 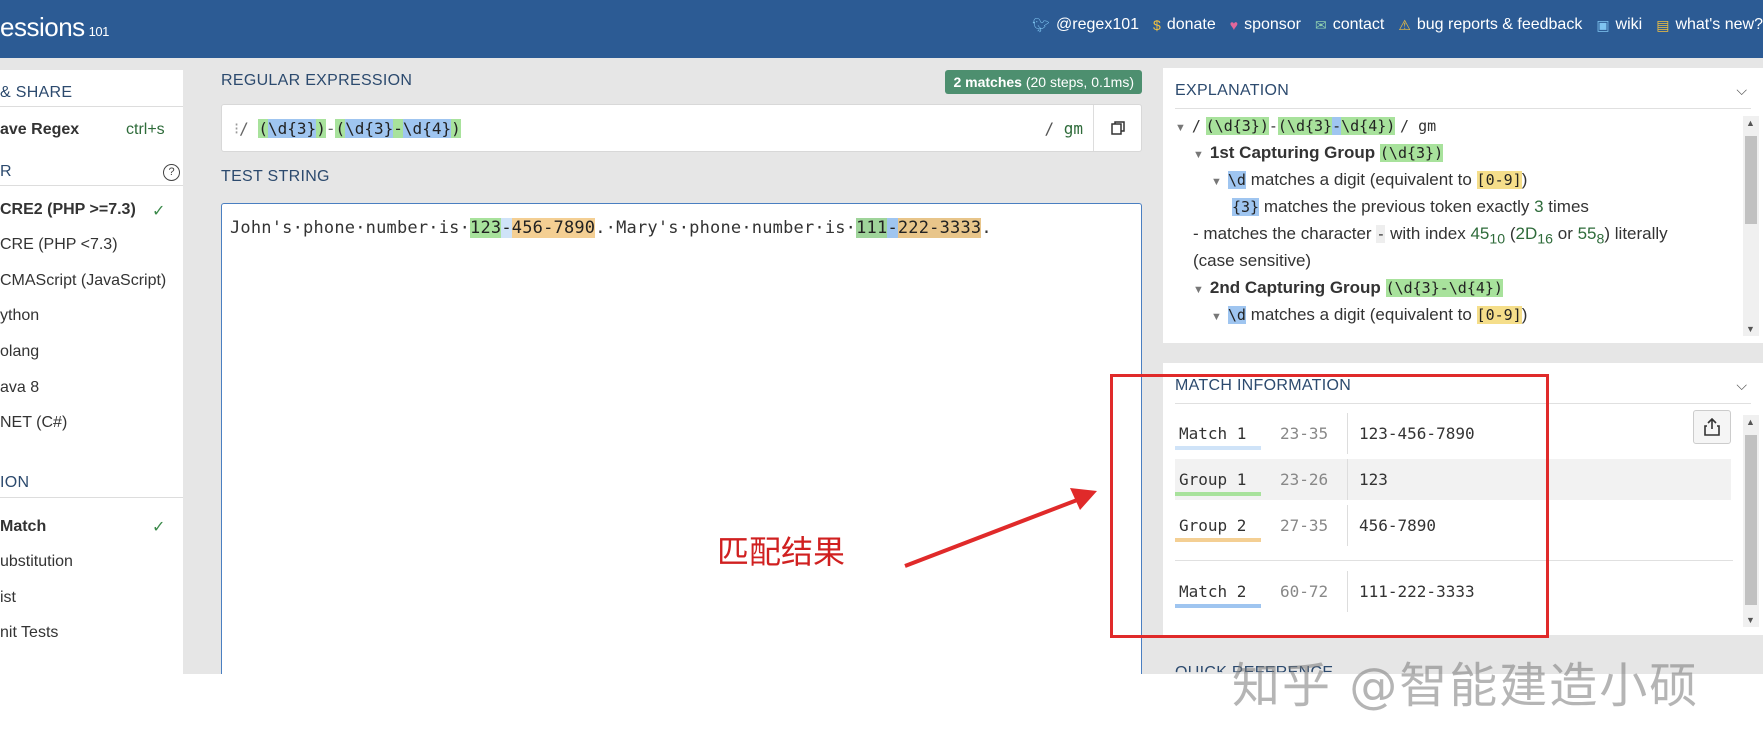 I want to click on annotation-arrow, so click(x=1000, y=528).